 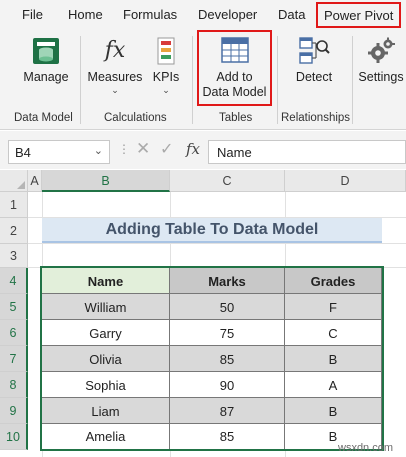 I want to click on table-cell-grade: F, so click(x=333, y=307).